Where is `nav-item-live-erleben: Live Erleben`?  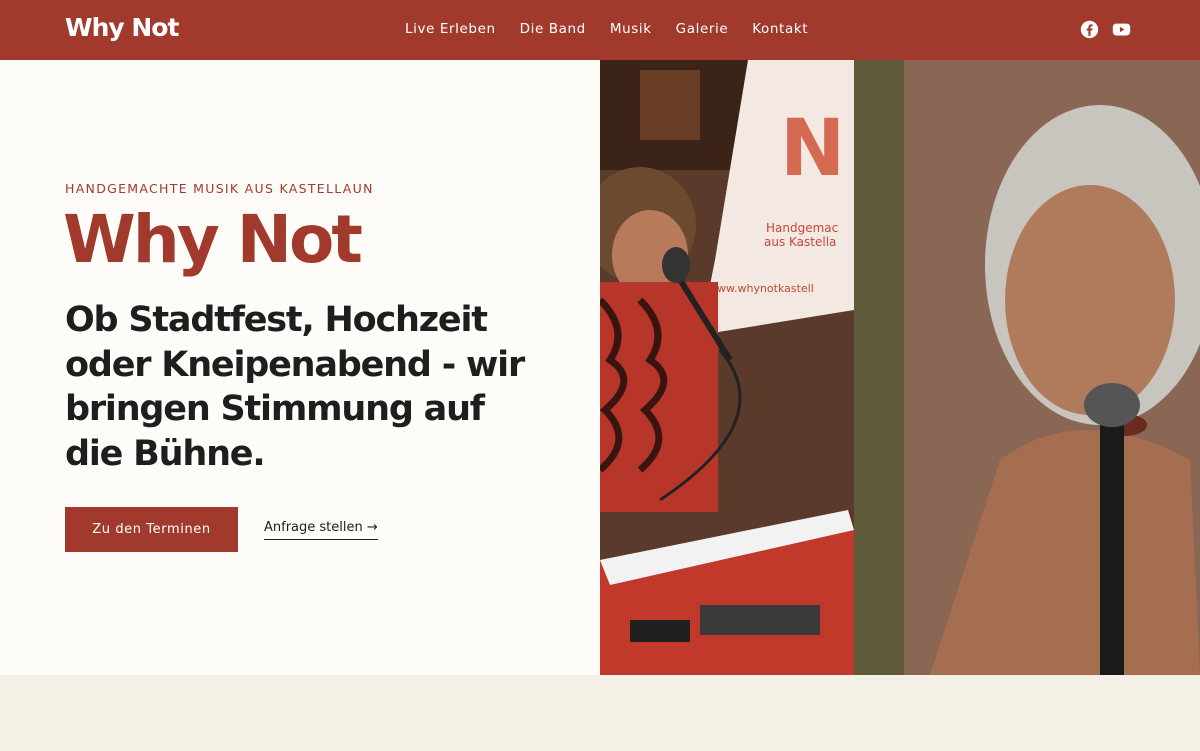
nav-item-live-erleben: Live Erleben is located at coordinates (450, 29).